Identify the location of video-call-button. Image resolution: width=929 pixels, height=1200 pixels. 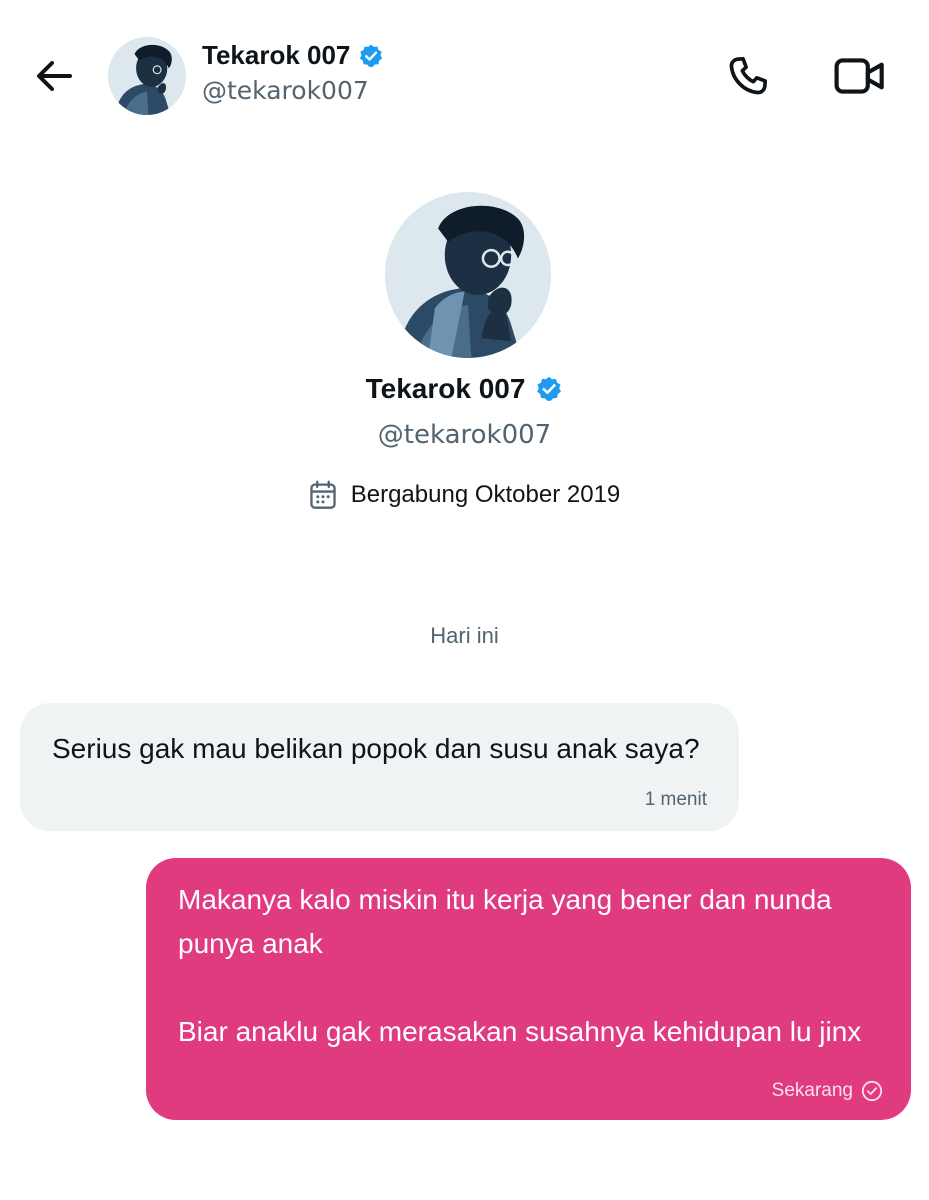
(860, 76).